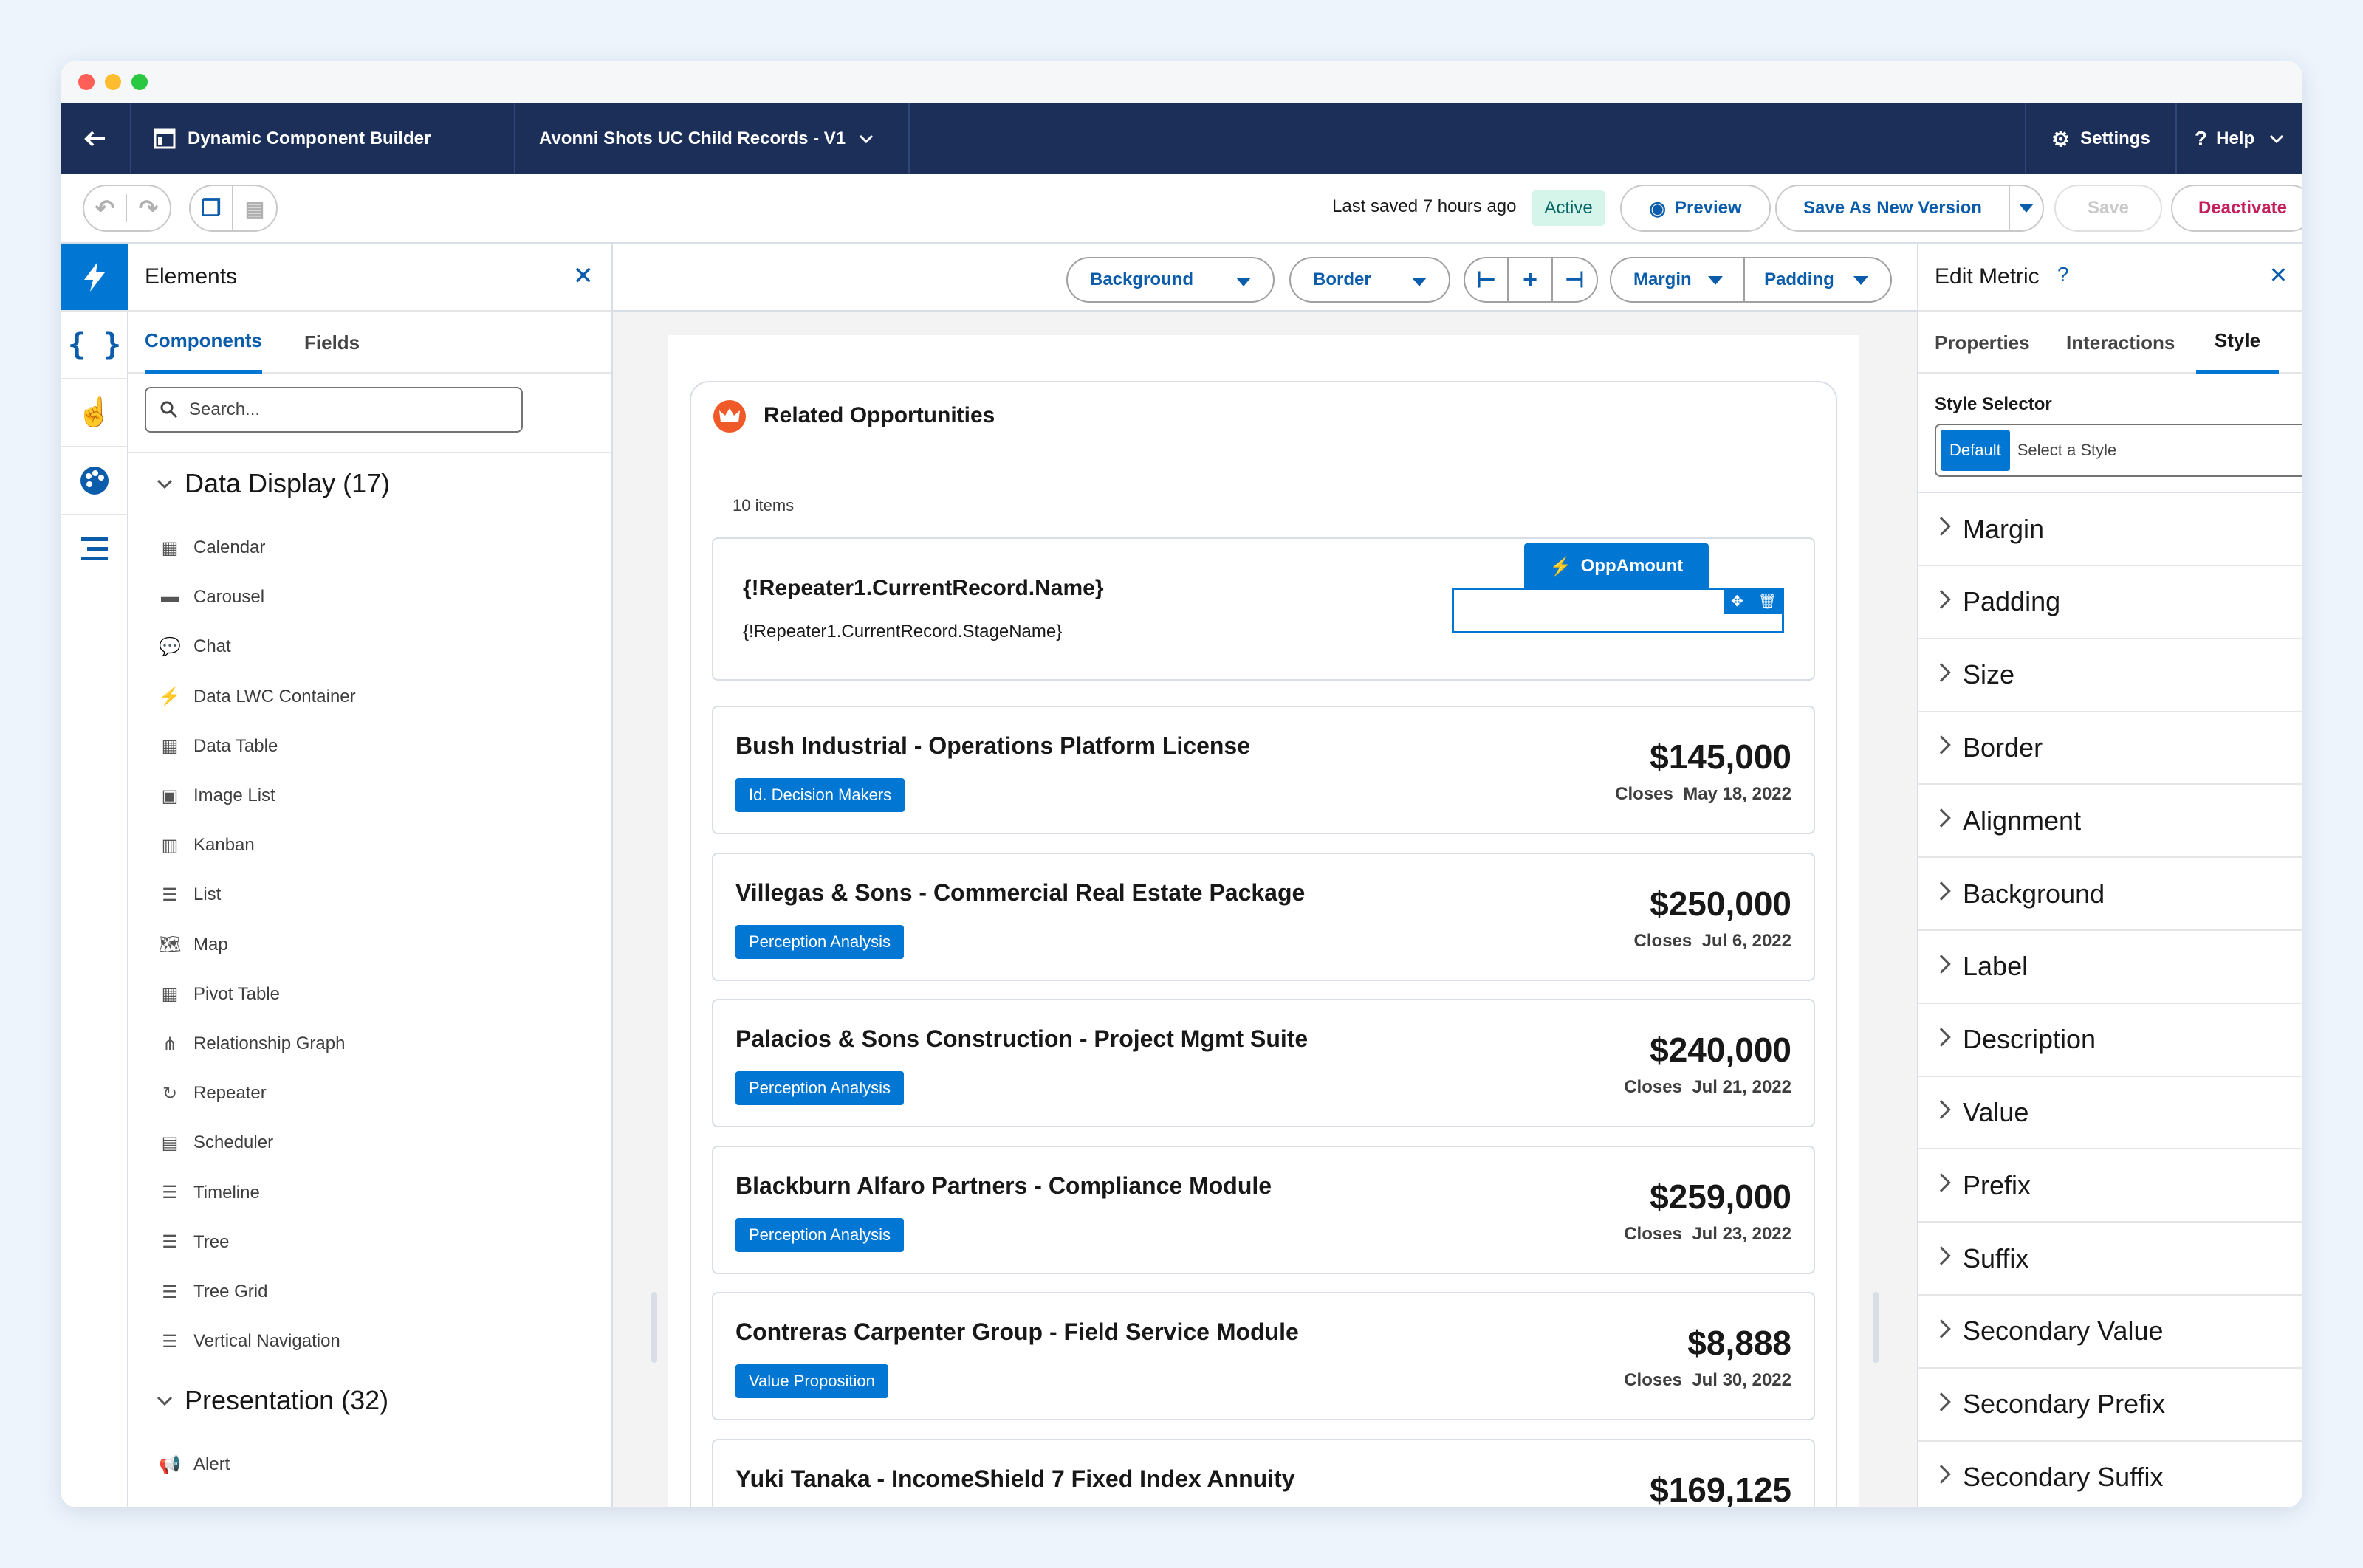  What do you see at coordinates (94, 413) in the screenshot?
I see `rail-interactions-button: ☝` at bounding box center [94, 413].